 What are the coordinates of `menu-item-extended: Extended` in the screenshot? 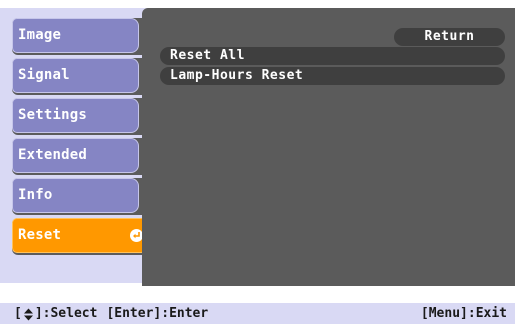 It's located at (81, 156).